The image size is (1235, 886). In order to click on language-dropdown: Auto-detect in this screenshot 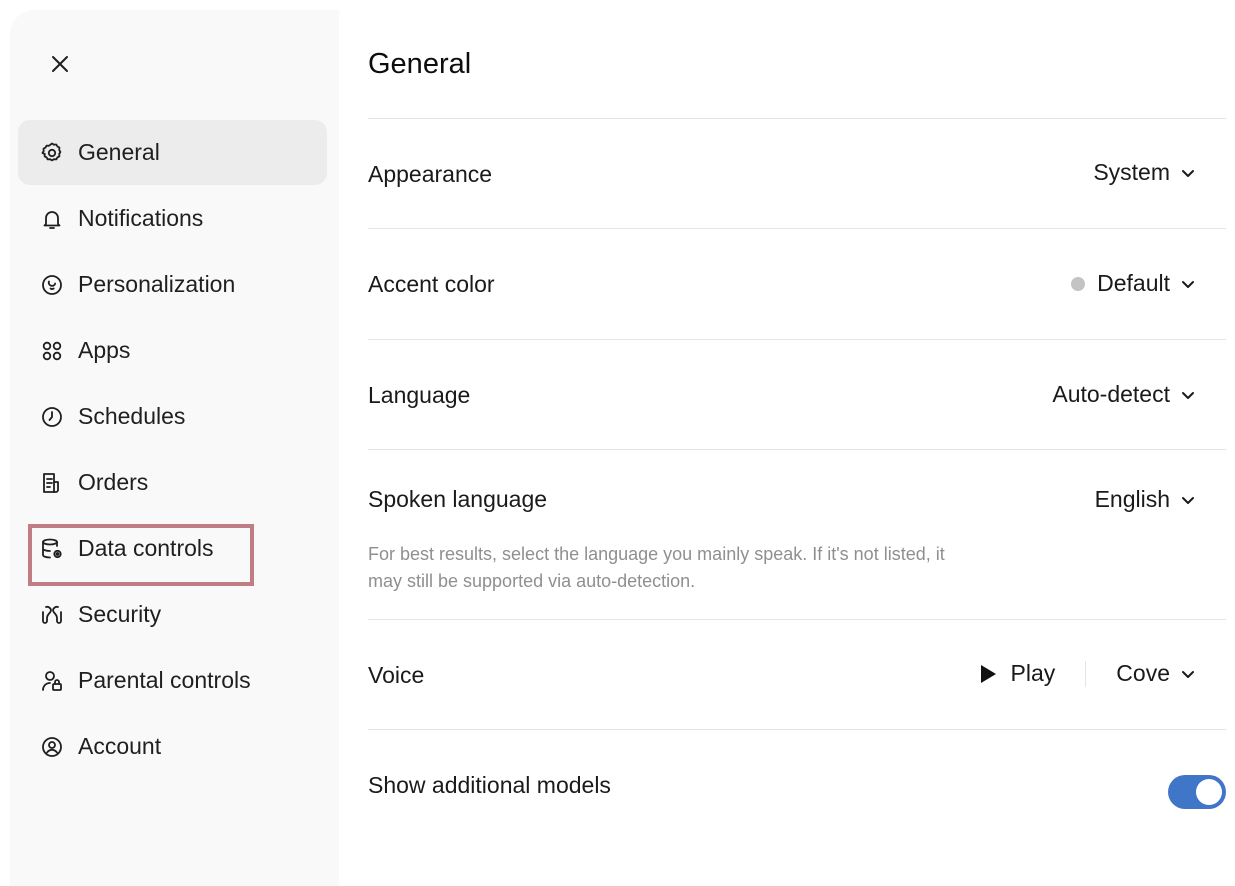, I will do `click(1124, 394)`.